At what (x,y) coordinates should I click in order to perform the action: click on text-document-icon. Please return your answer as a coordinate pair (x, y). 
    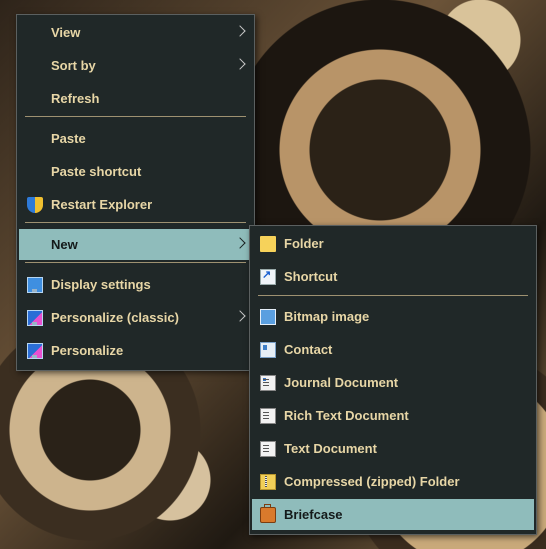
    Looking at the image, I should click on (268, 449).